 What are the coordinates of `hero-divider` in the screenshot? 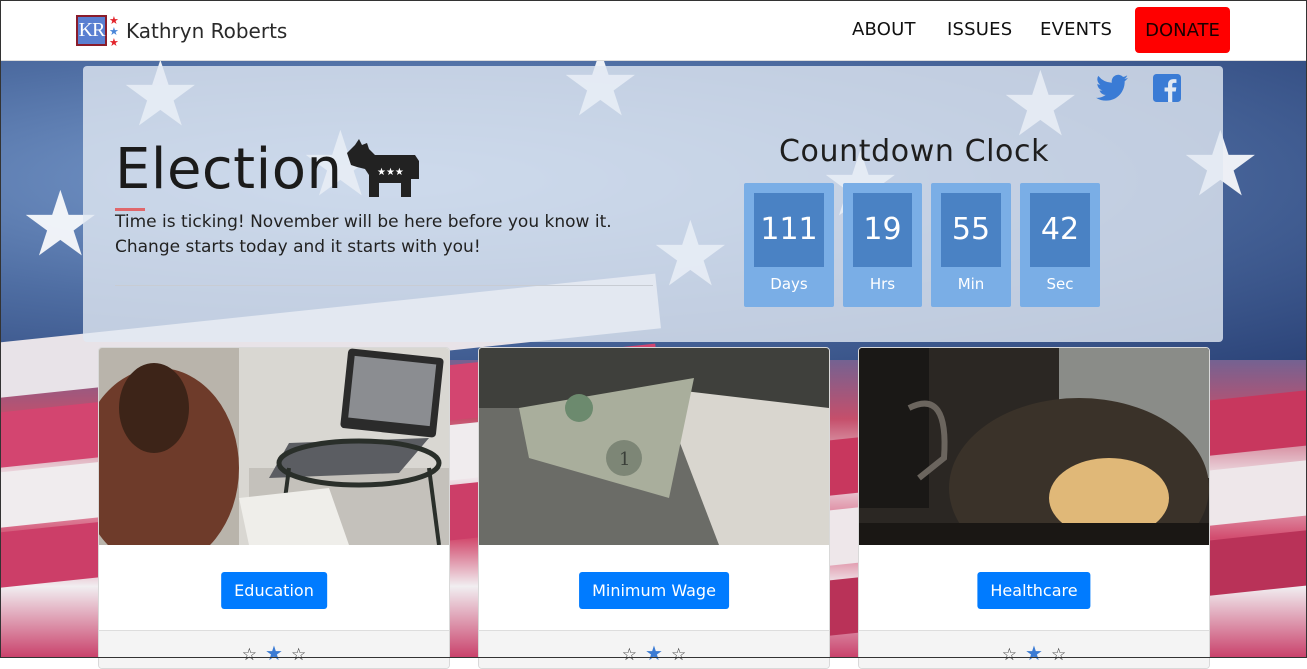 It's located at (384, 285).